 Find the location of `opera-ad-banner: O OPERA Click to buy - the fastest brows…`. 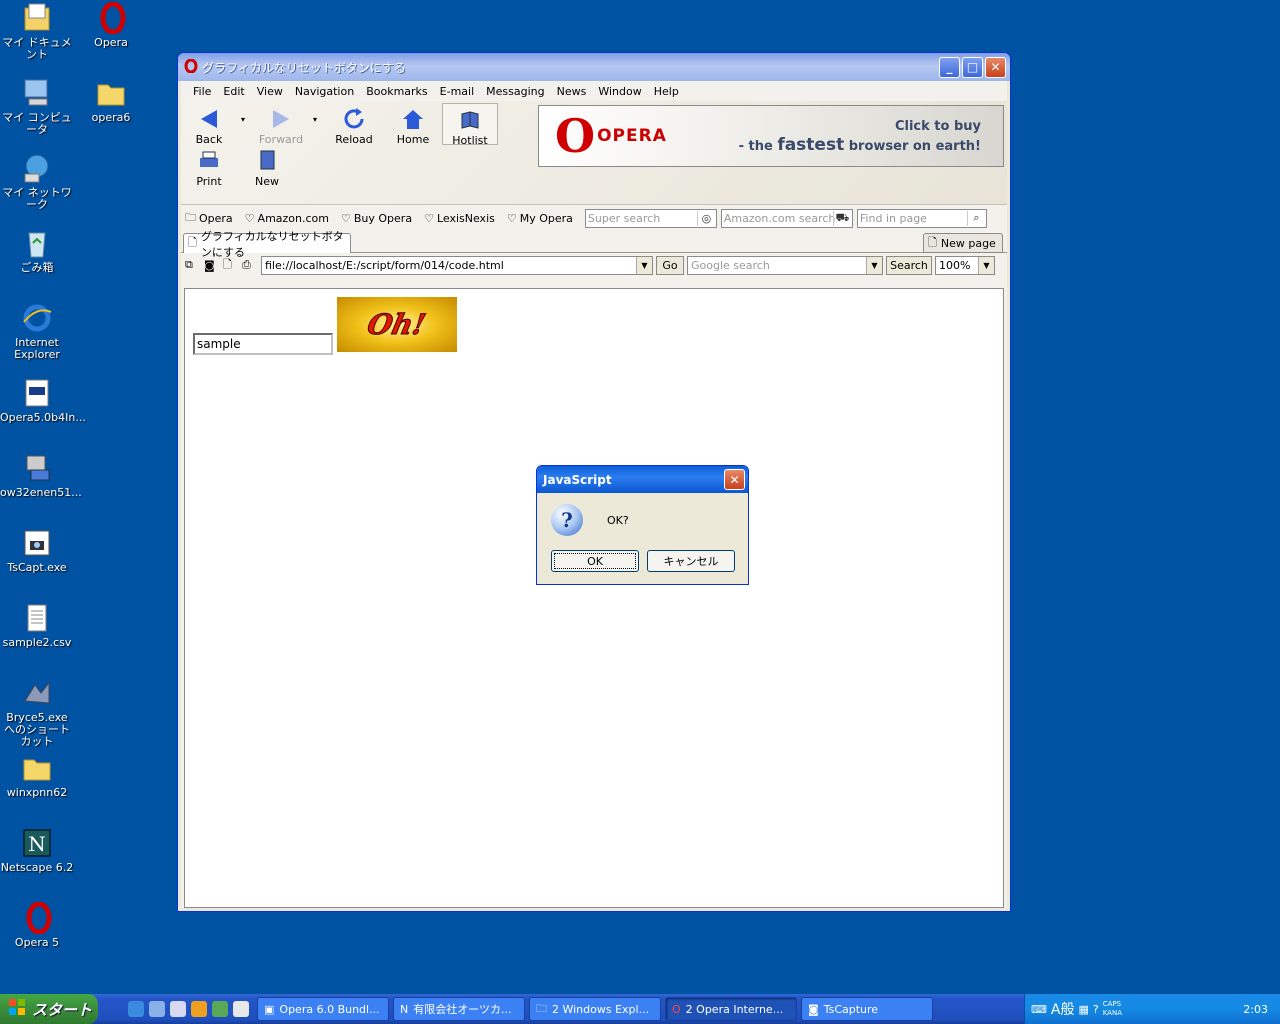

opera-ad-banner: O OPERA Click to buy - the fastest brows… is located at coordinates (771, 136).